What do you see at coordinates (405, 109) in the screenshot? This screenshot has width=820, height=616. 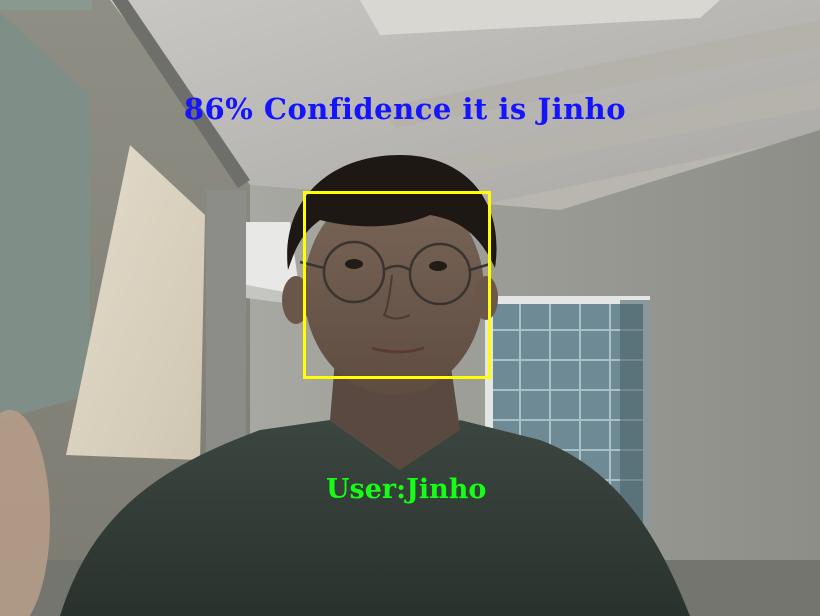 I see `recognition-confidence-label: 86% Confidence it is Jinho` at bounding box center [405, 109].